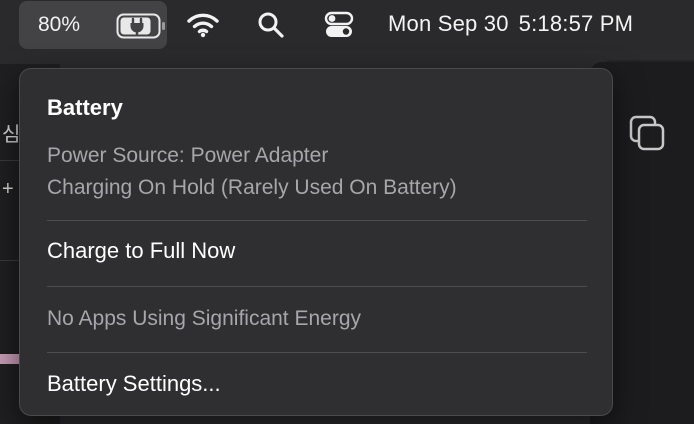 This screenshot has width=694, height=424. Describe the element at coordinates (339, 25) in the screenshot. I see `control-center-icon` at that location.